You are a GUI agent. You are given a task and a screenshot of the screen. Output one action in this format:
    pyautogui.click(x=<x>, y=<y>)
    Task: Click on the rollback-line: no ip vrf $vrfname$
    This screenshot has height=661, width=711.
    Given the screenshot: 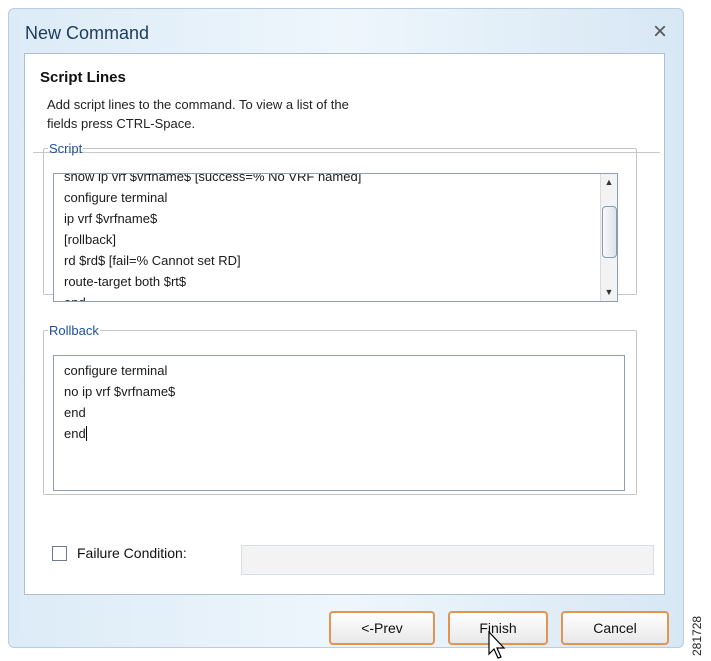 What is the action you would take?
    pyautogui.click(x=120, y=391)
    